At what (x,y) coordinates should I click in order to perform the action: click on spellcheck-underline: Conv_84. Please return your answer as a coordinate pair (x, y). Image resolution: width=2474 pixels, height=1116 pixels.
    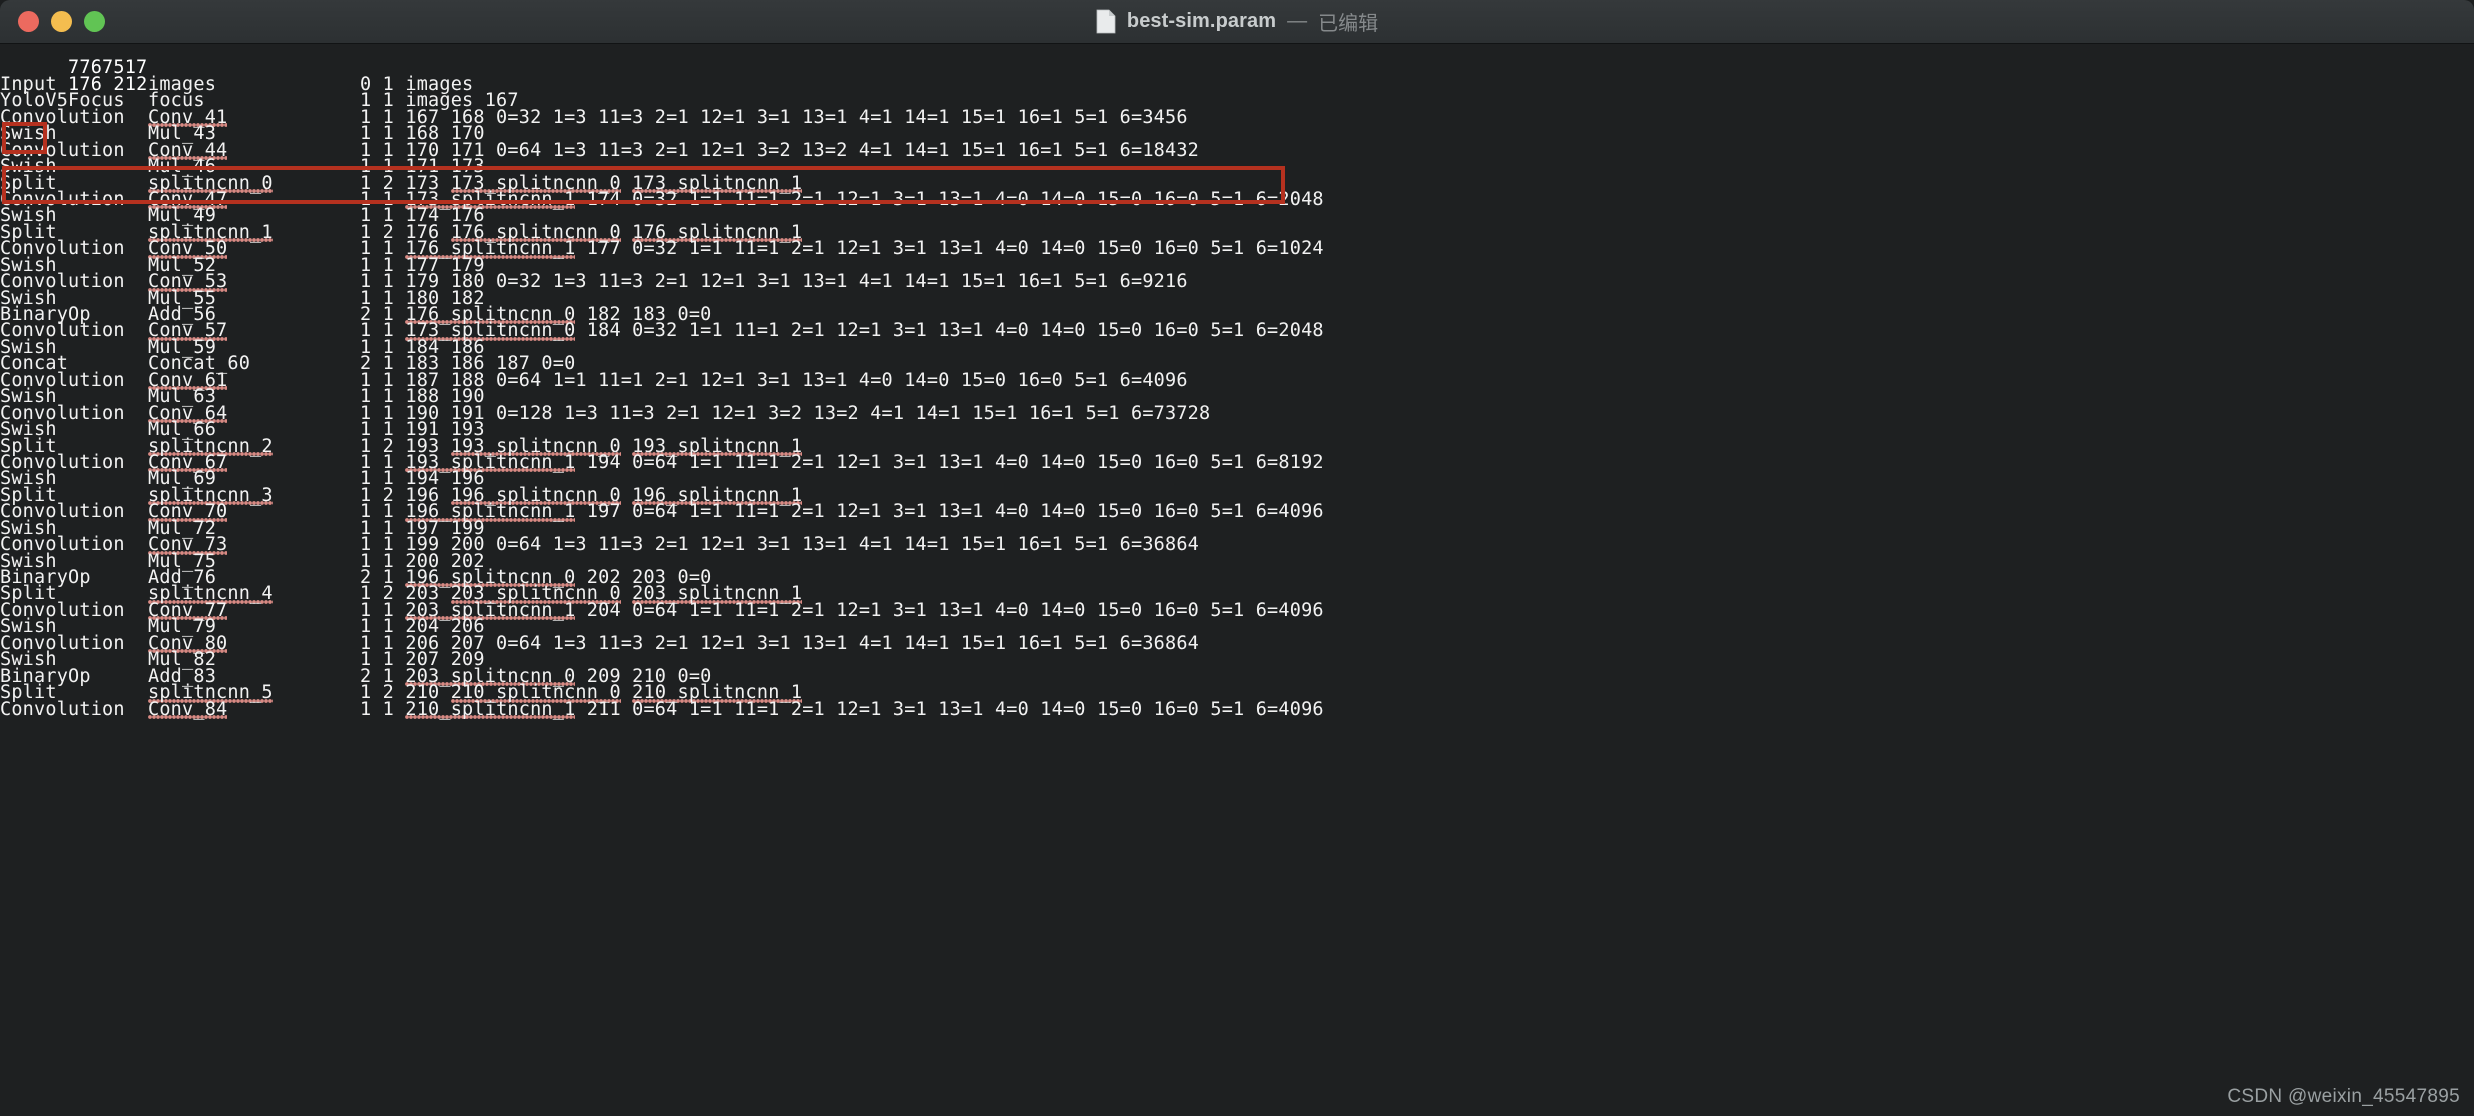
    Looking at the image, I should click on (188, 709).